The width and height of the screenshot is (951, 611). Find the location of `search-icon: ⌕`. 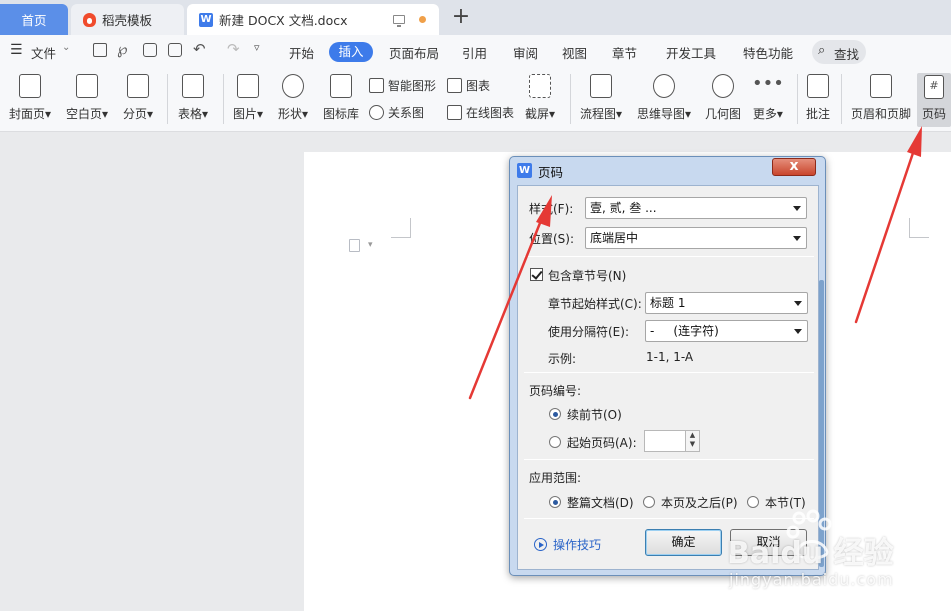

search-icon: ⌕ is located at coordinates (822, 50).